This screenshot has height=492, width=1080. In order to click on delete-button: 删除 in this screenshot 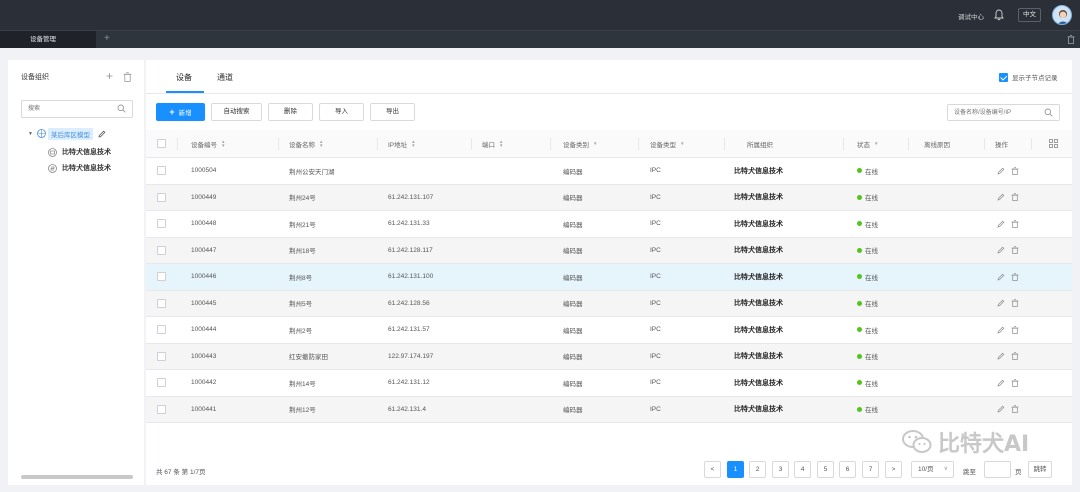, I will do `click(290, 112)`.